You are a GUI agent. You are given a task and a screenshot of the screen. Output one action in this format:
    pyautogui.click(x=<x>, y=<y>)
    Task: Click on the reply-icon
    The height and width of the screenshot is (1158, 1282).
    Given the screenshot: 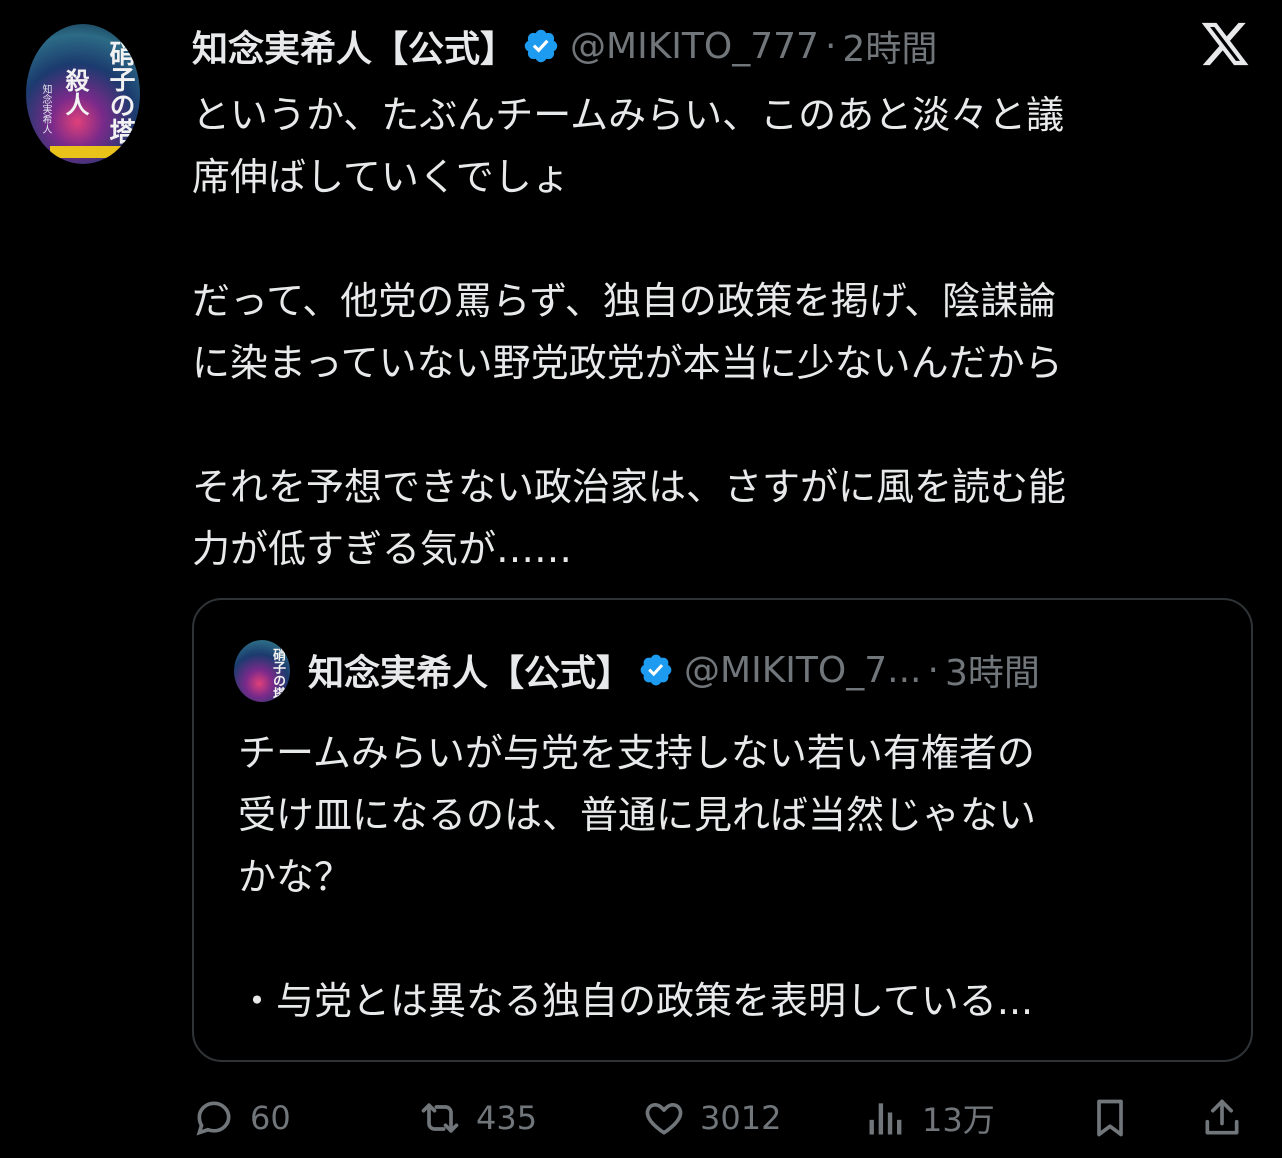 What is the action you would take?
    pyautogui.click(x=213, y=1118)
    